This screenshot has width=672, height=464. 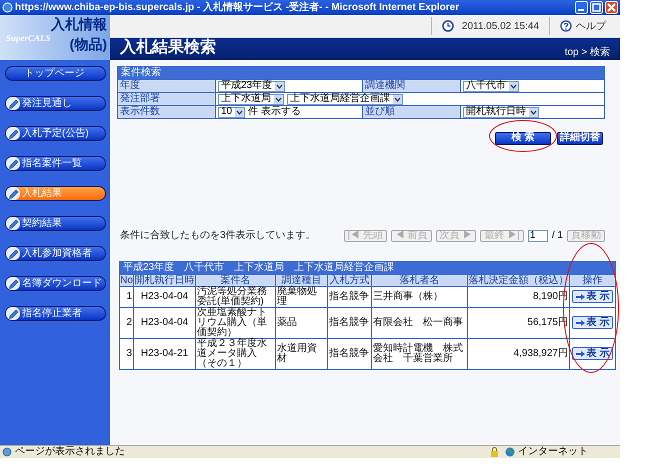 I want to click on dropdown: 平成23年度, so click(x=252, y=86).